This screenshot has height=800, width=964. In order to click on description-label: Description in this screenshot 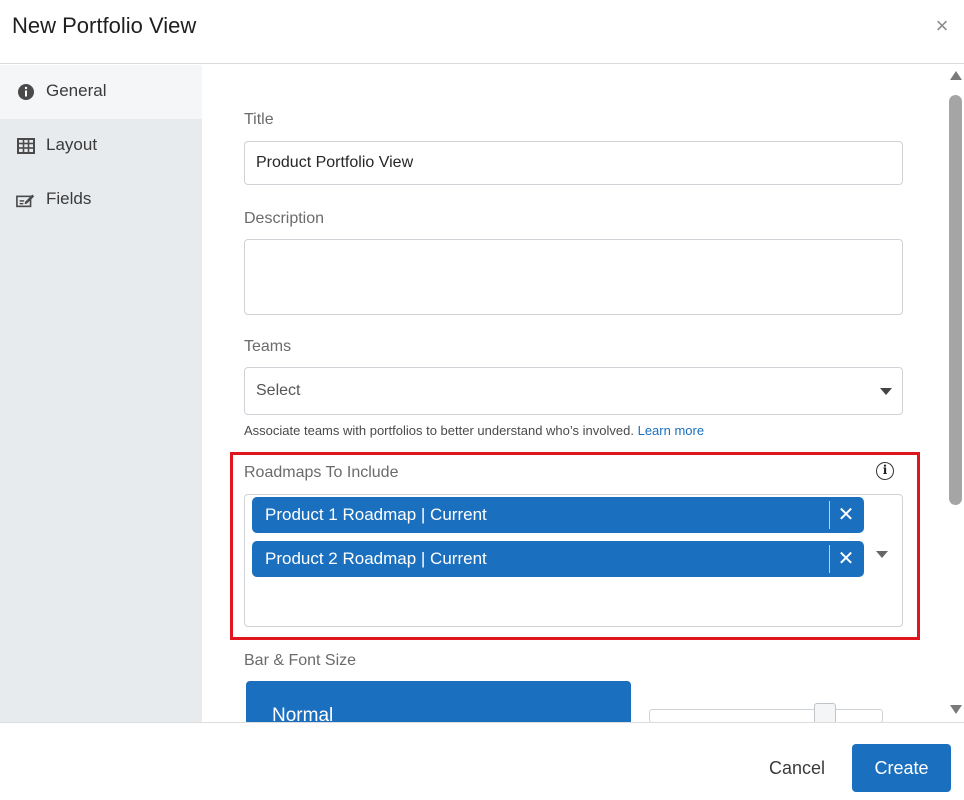, I will do `click(284, 218)`.